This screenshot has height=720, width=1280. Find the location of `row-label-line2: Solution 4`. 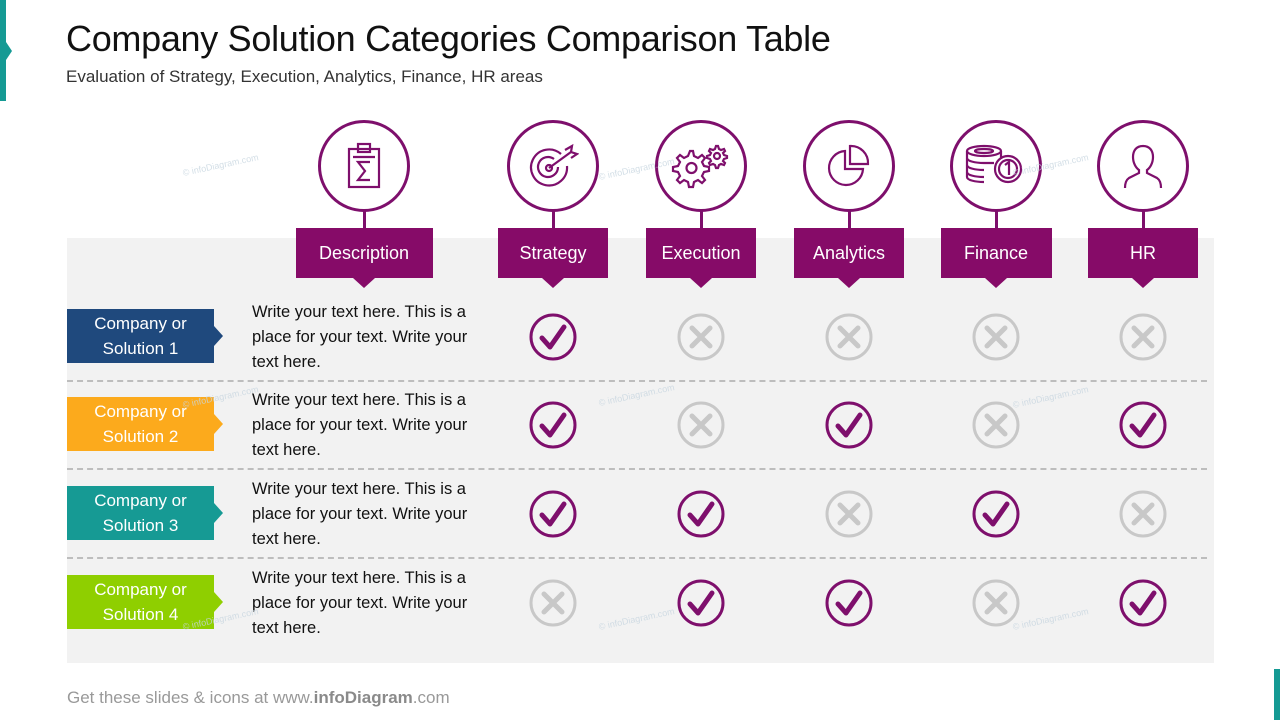

row-label-line2: Solution 4 is located at coordinates (140, 614).